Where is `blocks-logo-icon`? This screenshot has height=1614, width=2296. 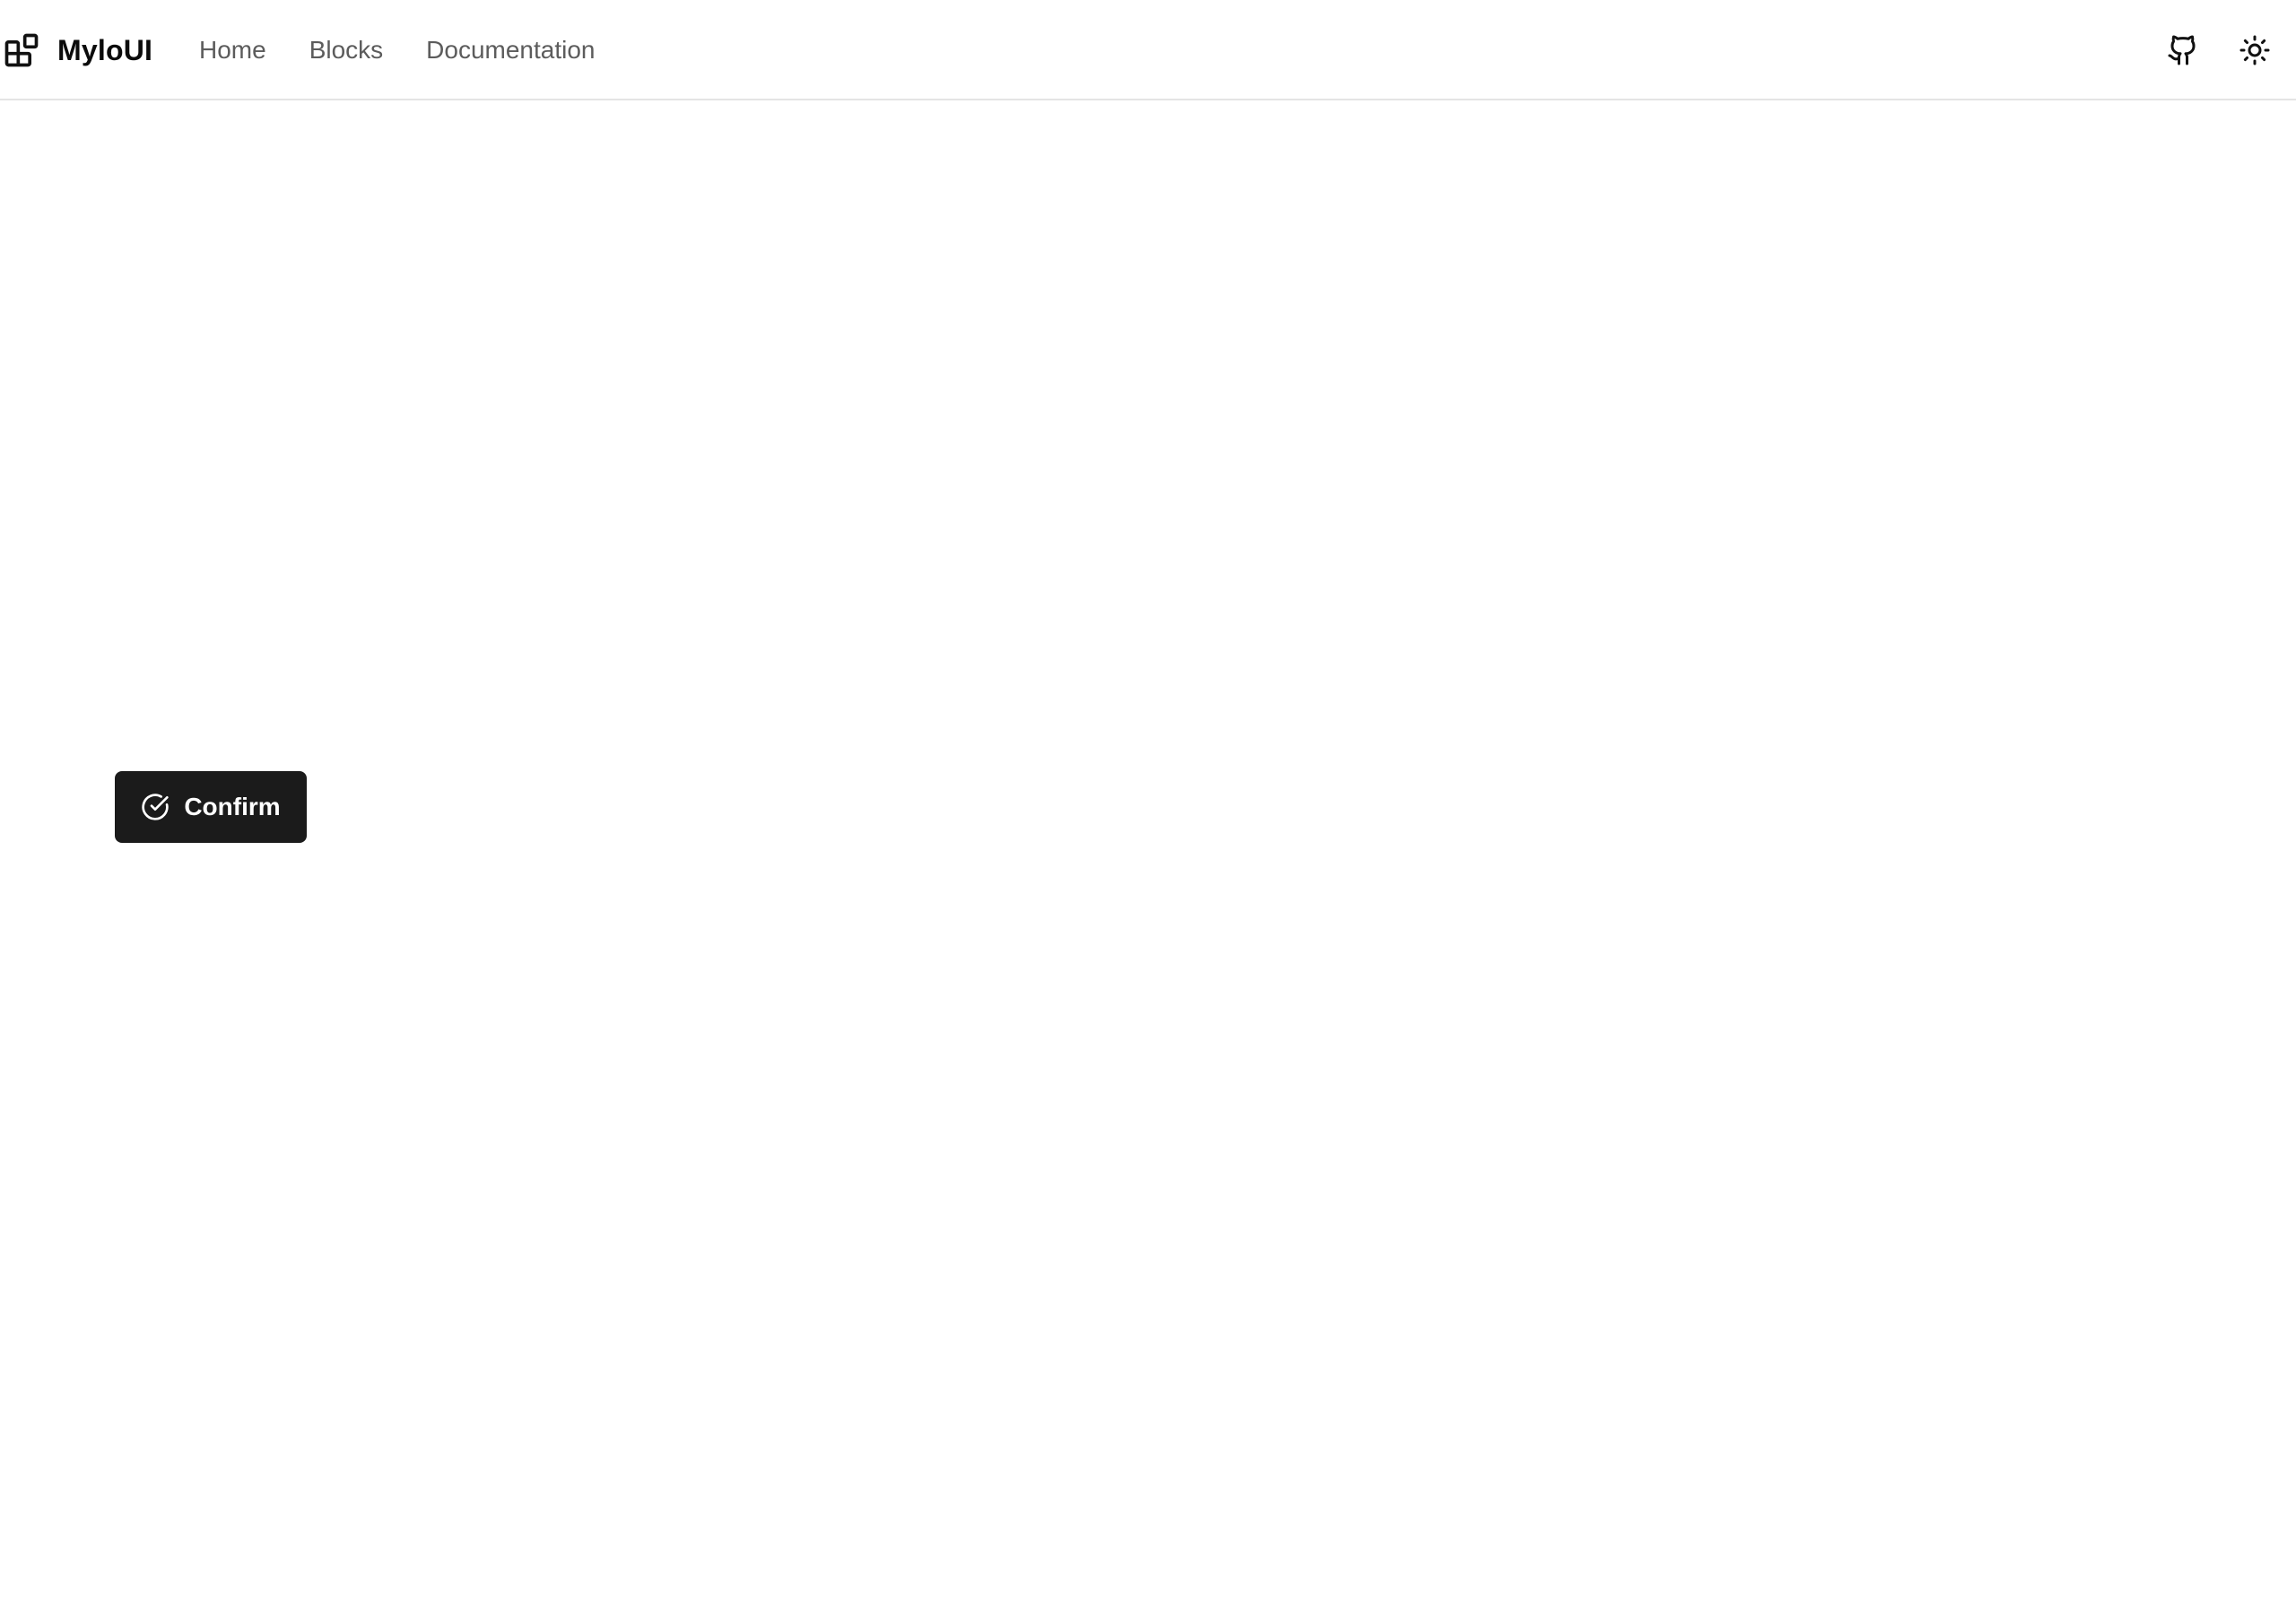
blocks-logo-icon is located at coordinates (21, 50).